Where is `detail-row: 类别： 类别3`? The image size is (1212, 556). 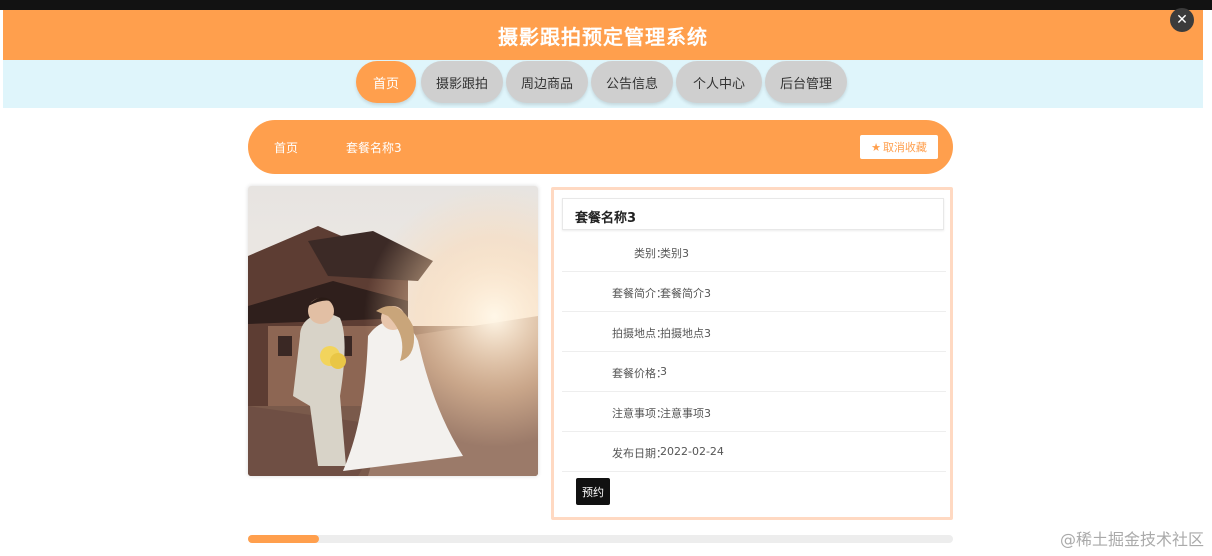
detail-row: 类别： 类别3 is located at coordinates (754, 252).